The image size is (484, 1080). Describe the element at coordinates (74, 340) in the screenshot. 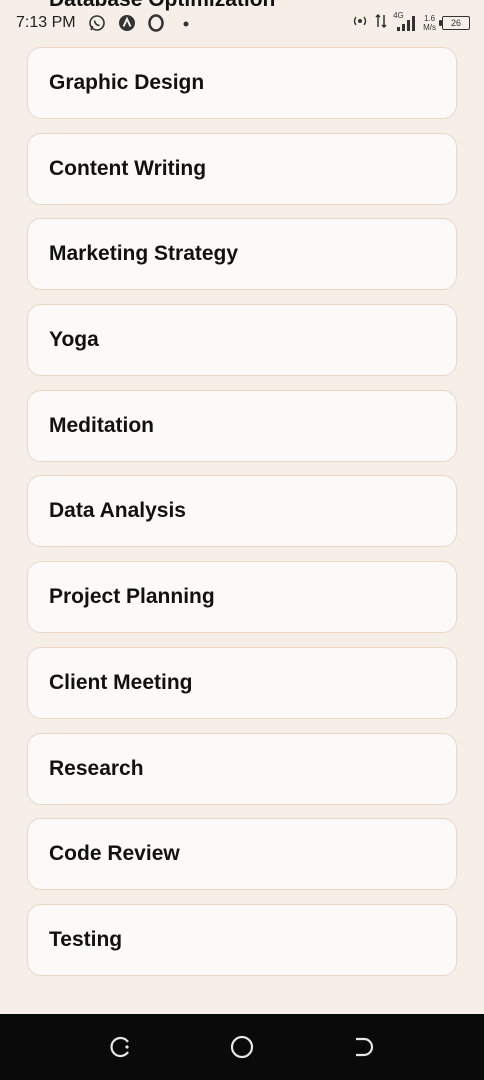

I see `list-item-label: Yoga` at that location.